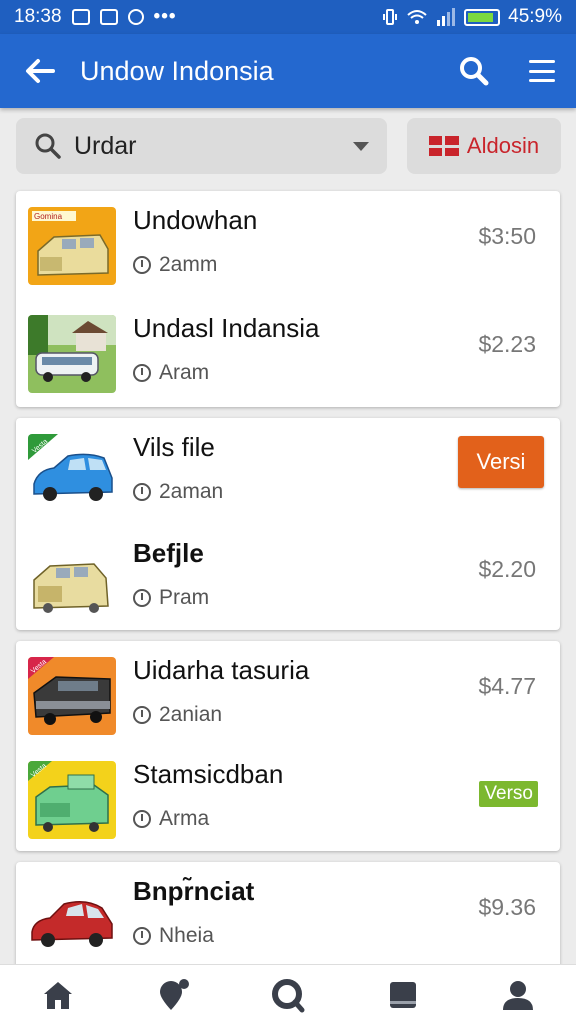 The height and width of the screenshot is (1024, 576). Describe the element at coordinates (194, 891) in the screenshot. I see `item-name: Bnpr̃nciat` at that location.